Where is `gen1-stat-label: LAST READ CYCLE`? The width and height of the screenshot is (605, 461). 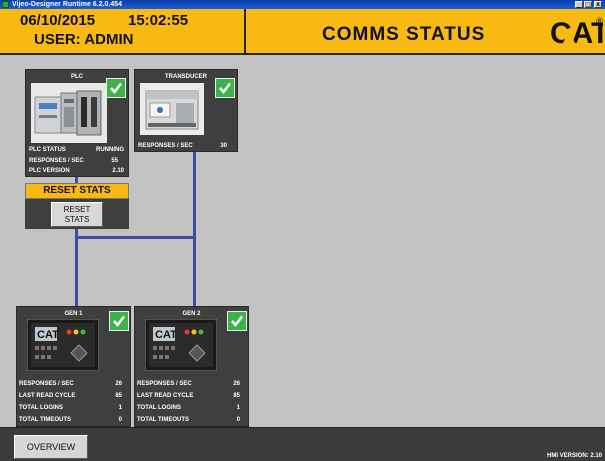
gen1-stat-label: LAST READ CYCLE is located at coordinates (47, 396).